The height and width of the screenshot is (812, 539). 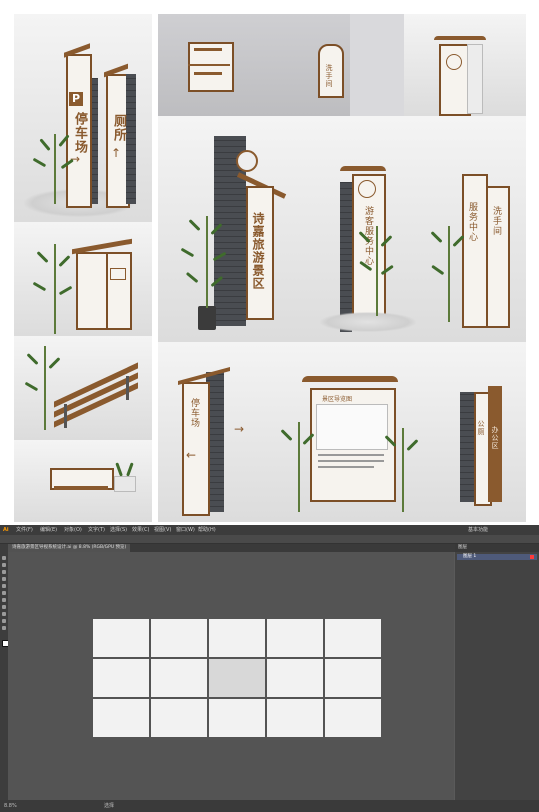 What do you see at coordinates (465, 65) in the screenshot?
I see `preview-arch-sign` at bounding box center [465, 65].